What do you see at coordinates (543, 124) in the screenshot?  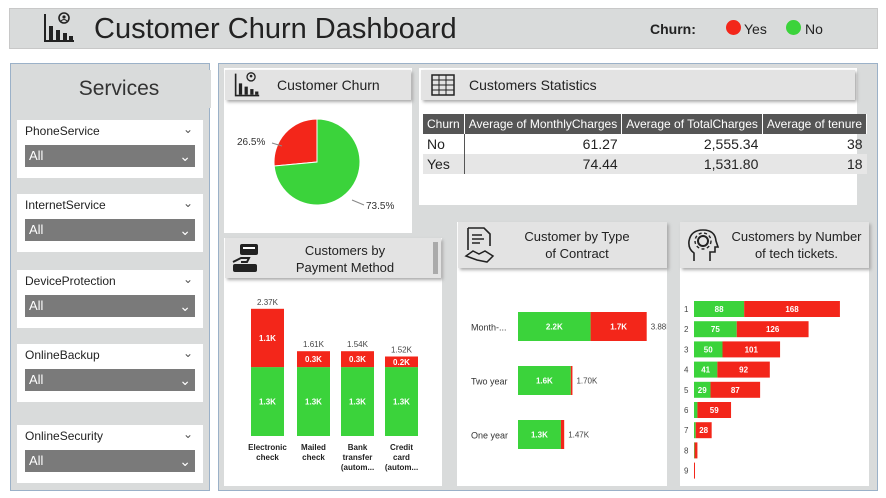 I see `column-header: Average of MonthlyCharges` at bounding box center [543, 124].